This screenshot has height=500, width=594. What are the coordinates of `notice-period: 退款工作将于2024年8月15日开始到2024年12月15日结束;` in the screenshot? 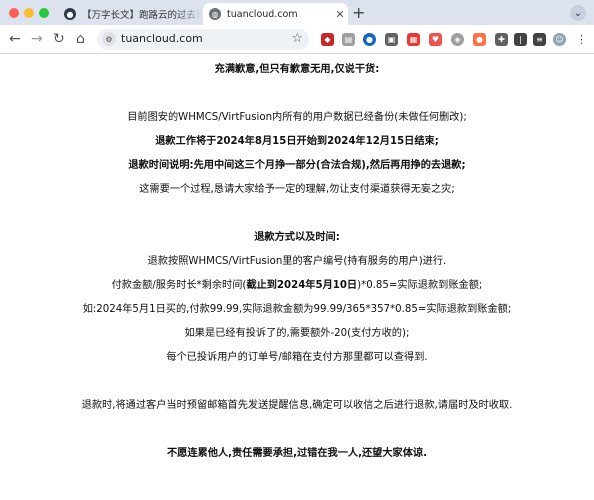 It's located at (297, 141).